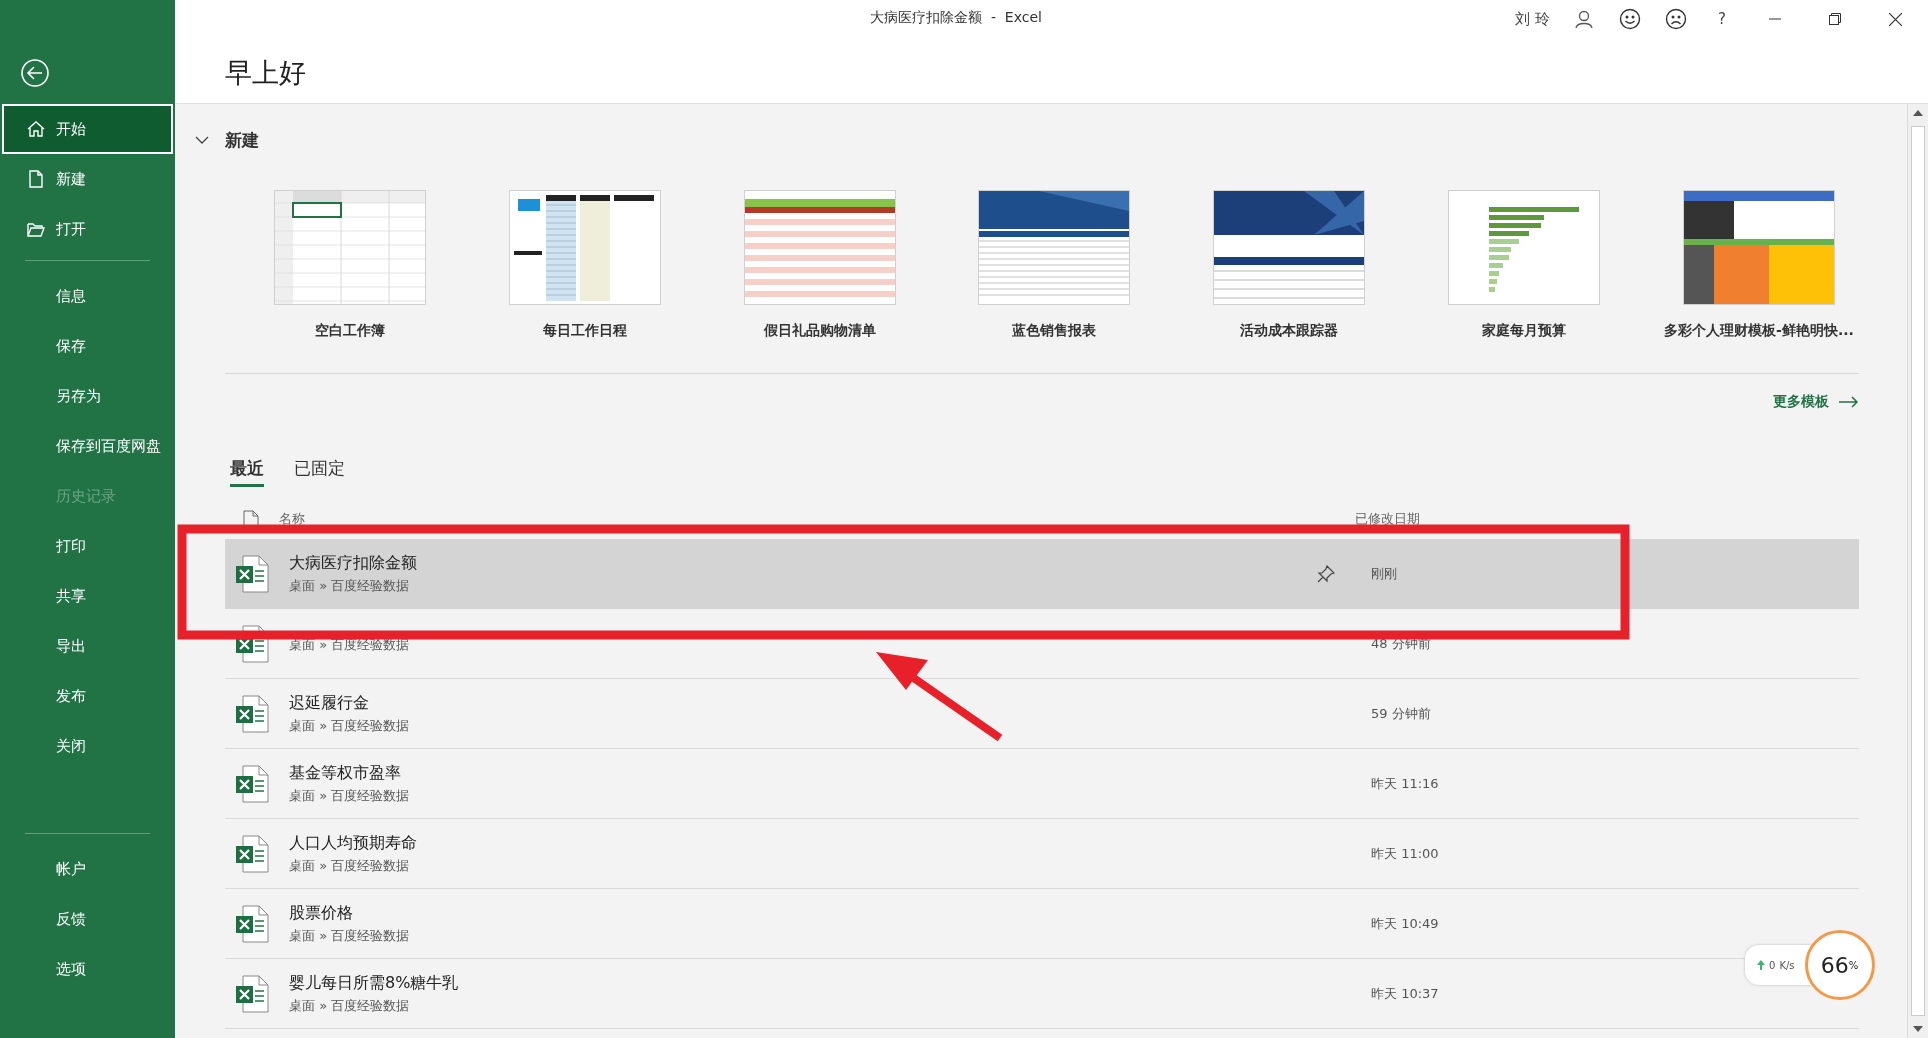 This screenshot has height=1038, width=1928. Describe the element at coordinates (1772, 965) in the screenshot. I see `speed-value: 0` at that location.